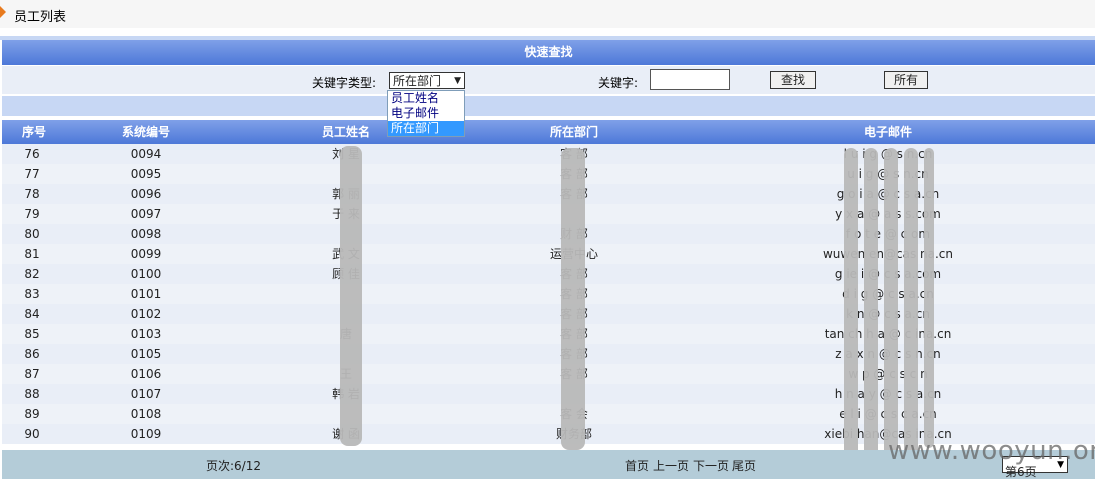  I want to click on option-employee-name: 员工姓名, so click(426, 98).